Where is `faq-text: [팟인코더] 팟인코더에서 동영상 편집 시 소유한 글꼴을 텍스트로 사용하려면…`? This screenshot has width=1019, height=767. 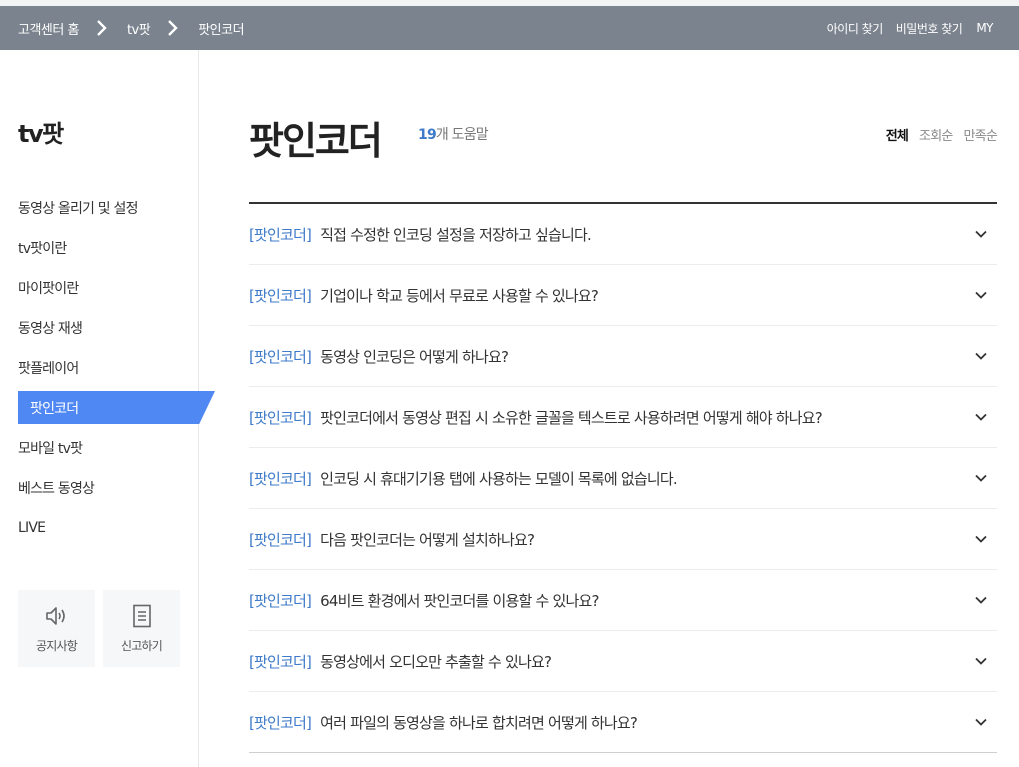
faq-text: [팟인코더] 팟인코더에서 동영상 편집 시 소유한 글꼴을 텍스트로 사용하려면… is located at coordinates (536, 417).